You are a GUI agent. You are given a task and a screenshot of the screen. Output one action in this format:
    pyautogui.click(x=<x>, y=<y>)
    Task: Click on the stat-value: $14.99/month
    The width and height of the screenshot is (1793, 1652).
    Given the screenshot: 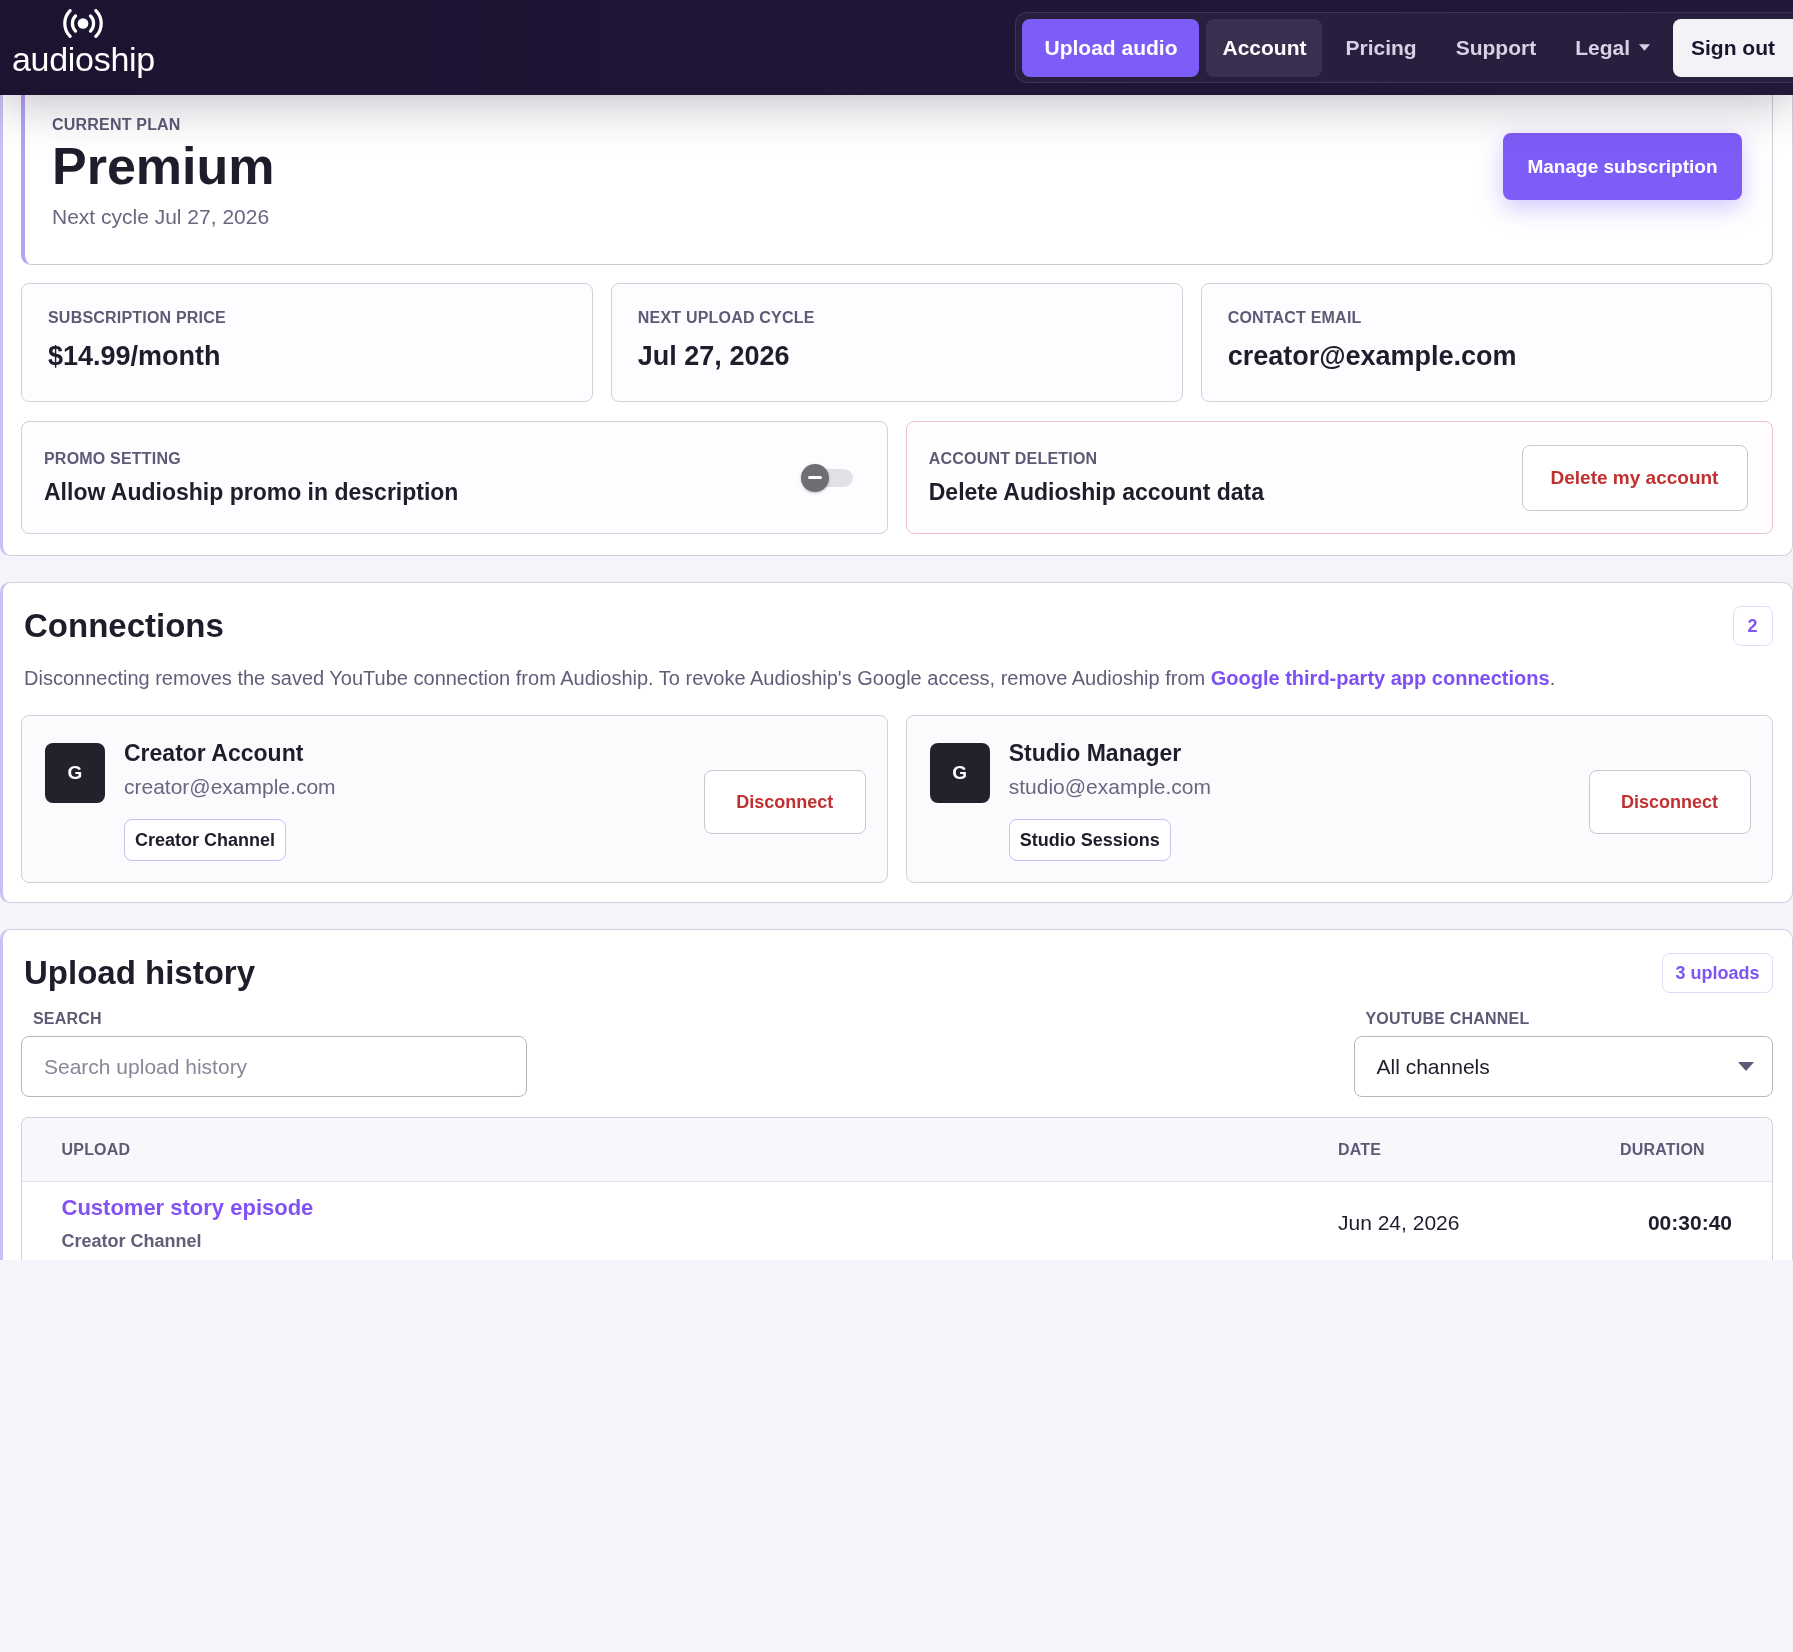 What is the action you would take?
    pyautogui.click(x=135, y=356)
    